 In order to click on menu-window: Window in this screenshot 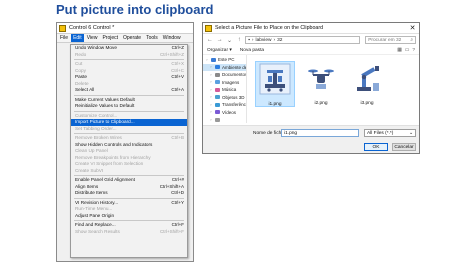, I will do `click(172, 38)`.